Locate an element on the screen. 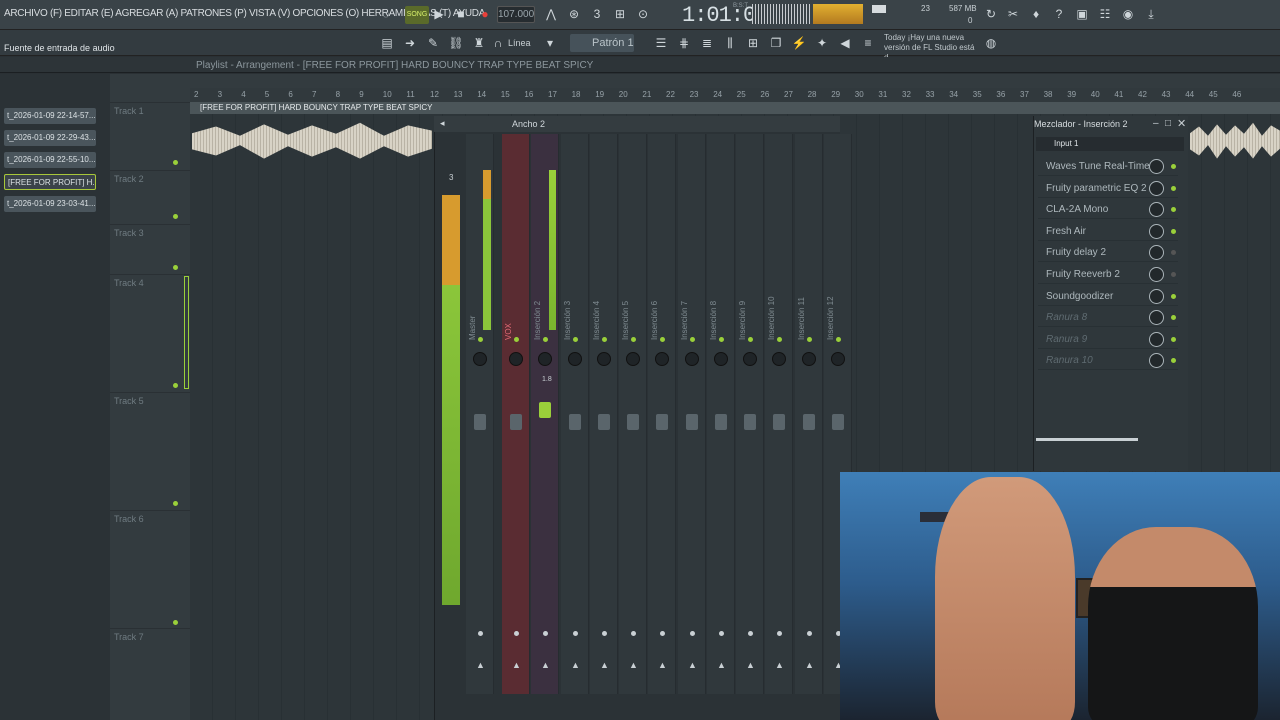  effect-slot: Ranura 10 is located at coordinates (1108, 361).